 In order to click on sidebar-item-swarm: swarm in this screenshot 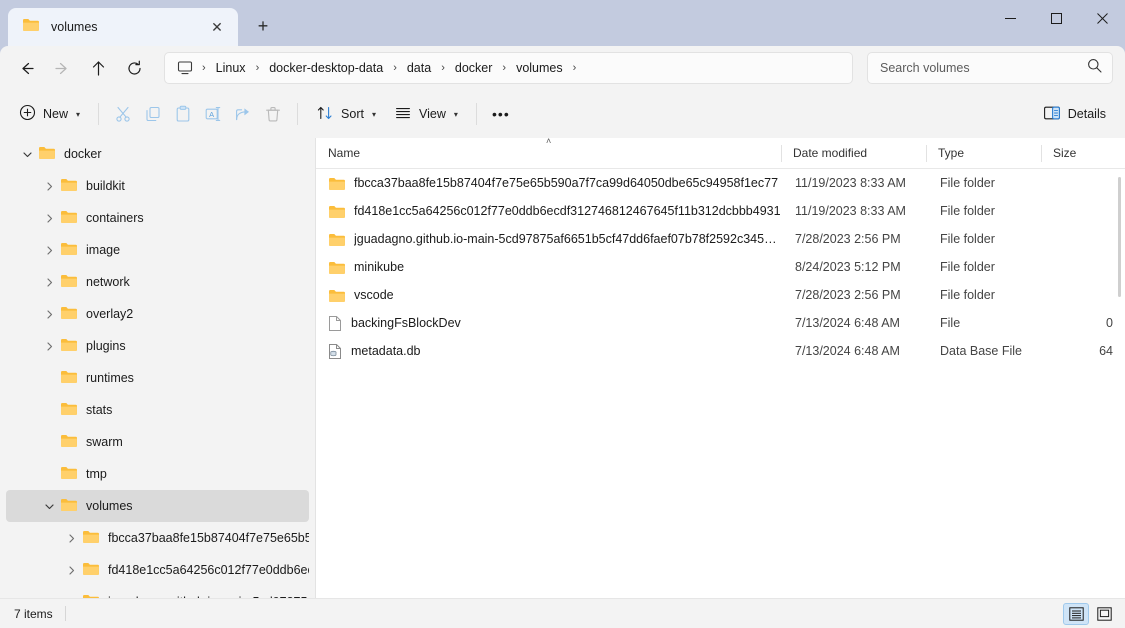, I will do `click(157, 442)`.